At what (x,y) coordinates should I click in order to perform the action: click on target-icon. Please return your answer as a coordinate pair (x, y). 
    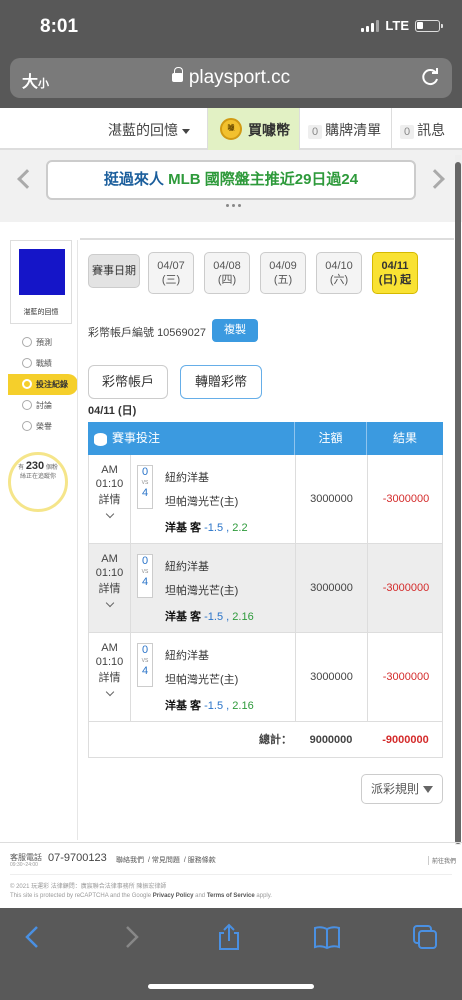
    Looking at the image, I should click on (27, 342).